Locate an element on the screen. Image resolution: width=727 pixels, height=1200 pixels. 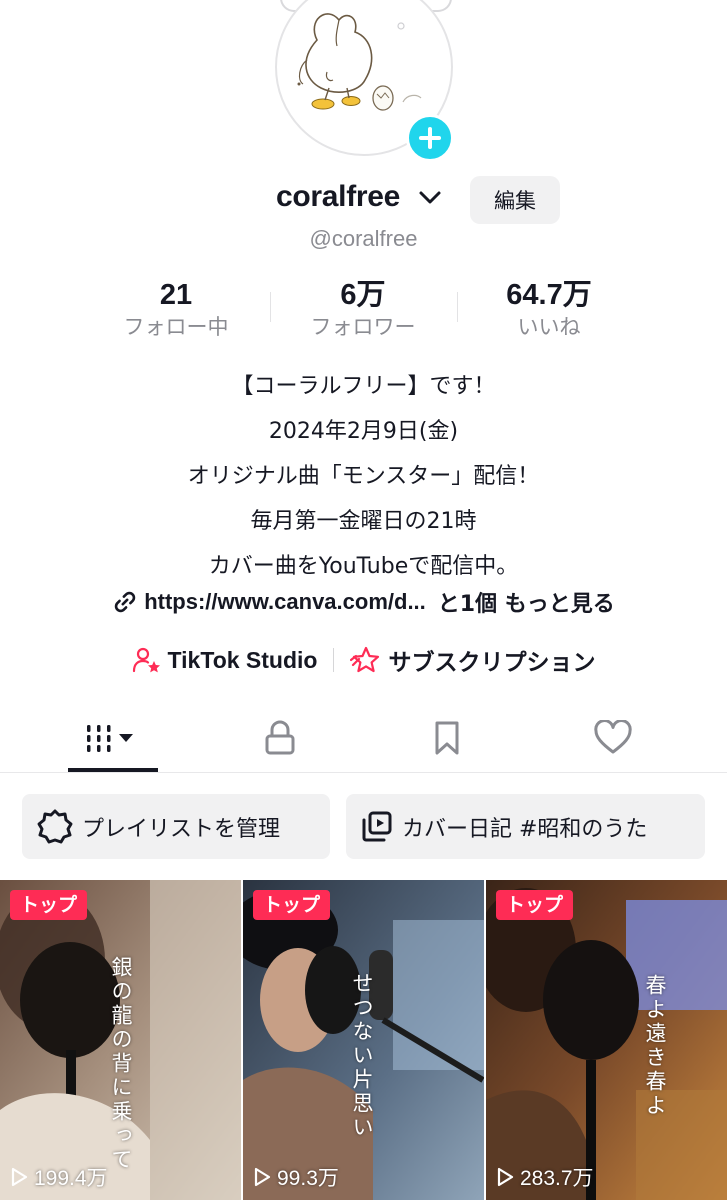
stat-followers: 6万 フォロワー is located at coordinates (363, 310).